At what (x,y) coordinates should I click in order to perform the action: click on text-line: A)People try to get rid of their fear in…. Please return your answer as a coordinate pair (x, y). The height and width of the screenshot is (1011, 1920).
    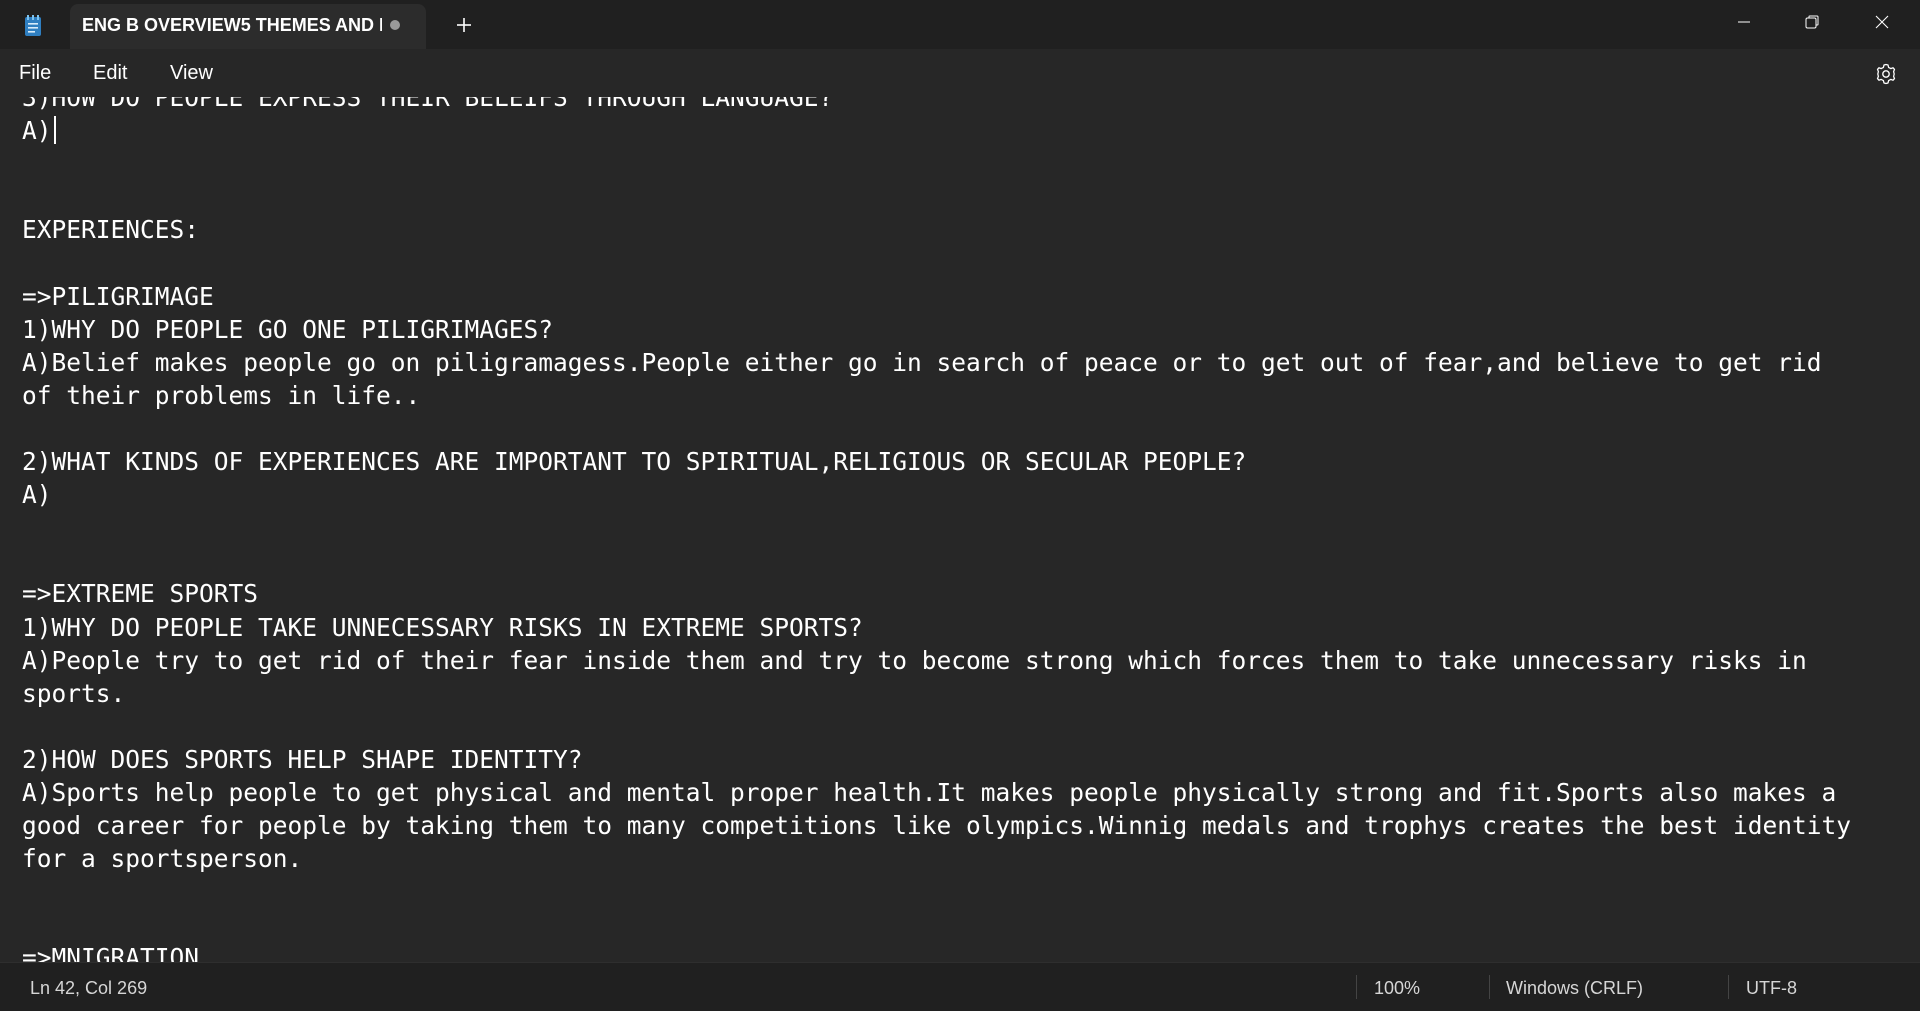
    Looking at the image, I should click on (936, 660).